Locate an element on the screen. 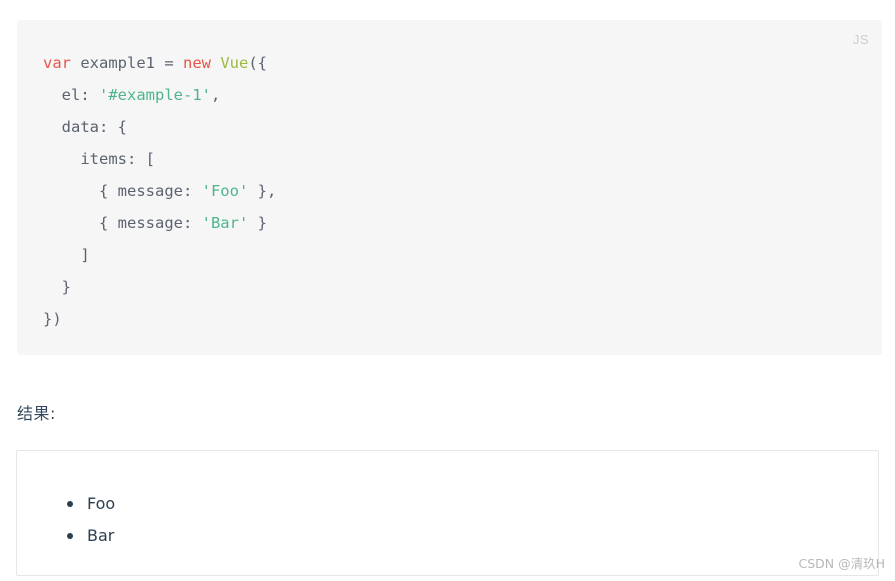 The width and height of the screenshot is (895, 581). code-token-punct: ] is located at coordinates (66, 255).